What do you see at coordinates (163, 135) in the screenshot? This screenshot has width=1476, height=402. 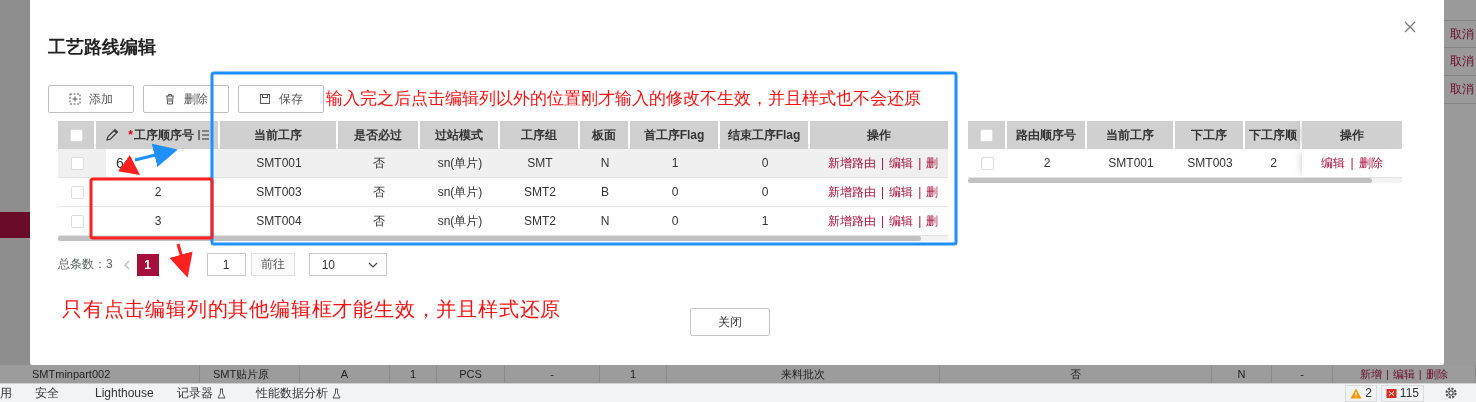 I see `column-header: 工序顺序号` at bounding box center [163, 135].